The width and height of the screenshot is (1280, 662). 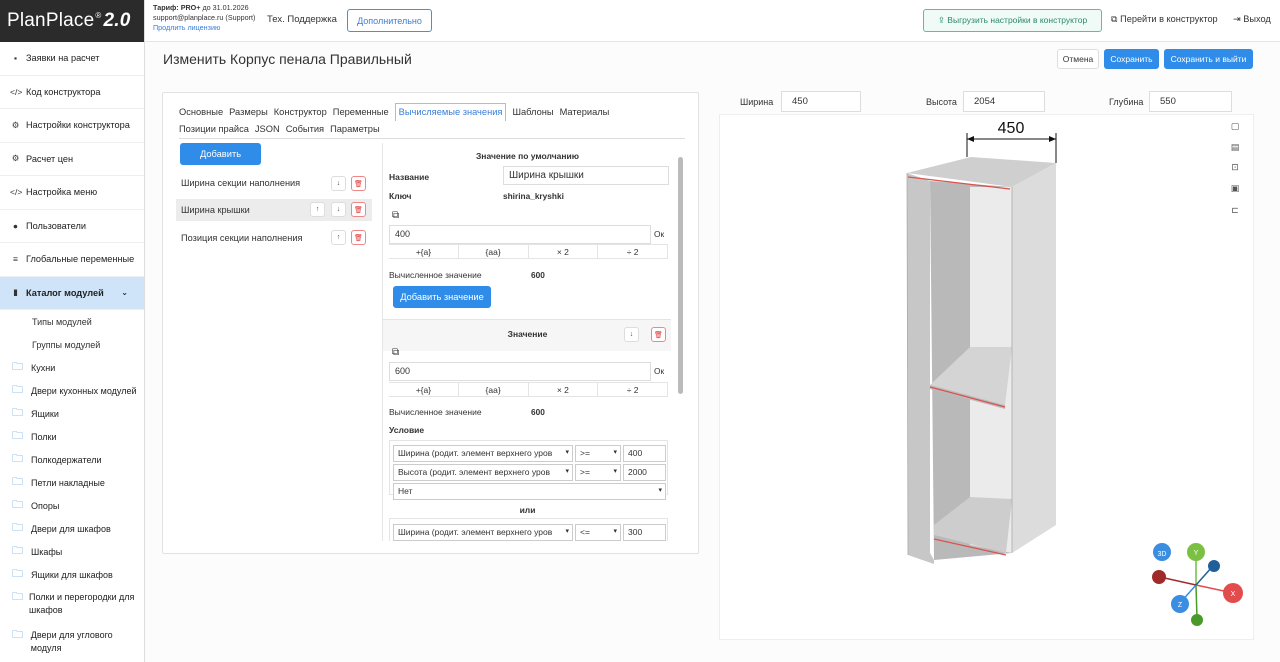 I want to click on sidebar-item-1: ▪ Заявки на расчет, so click(x=72, y=59).